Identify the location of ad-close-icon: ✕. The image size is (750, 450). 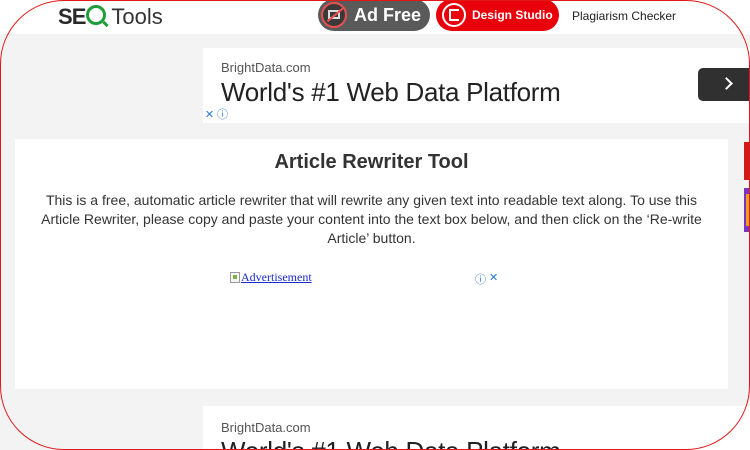
(209, 115).